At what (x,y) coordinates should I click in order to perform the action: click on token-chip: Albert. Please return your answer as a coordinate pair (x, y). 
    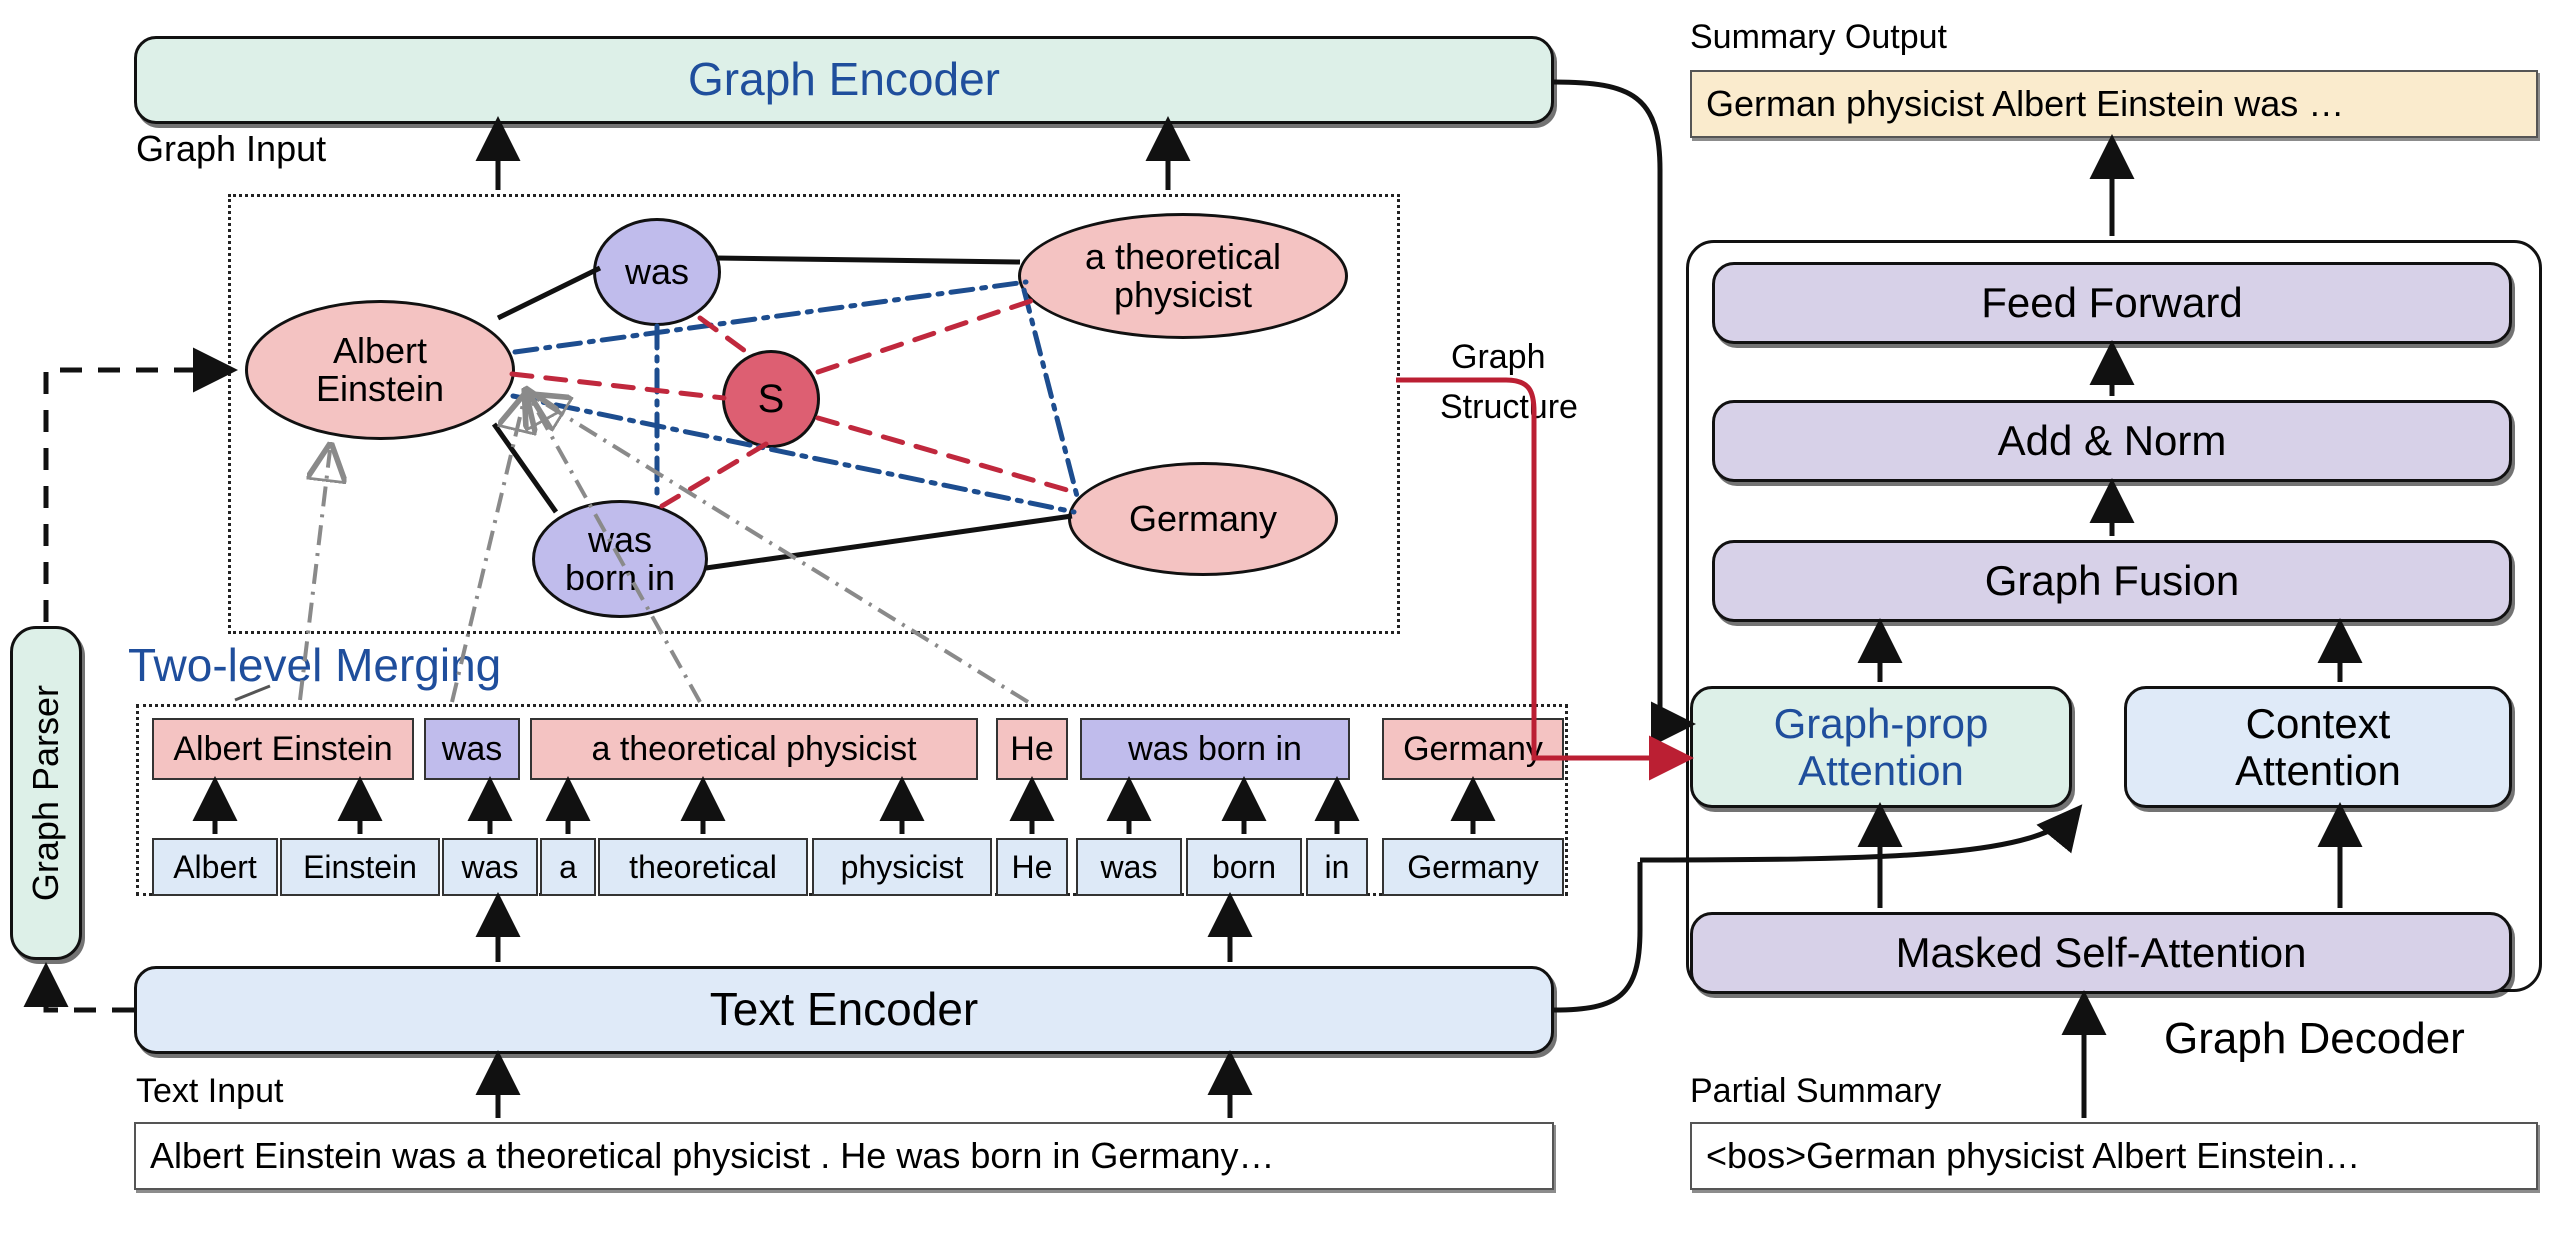
    Looking at the image, I should click on (215, 867).